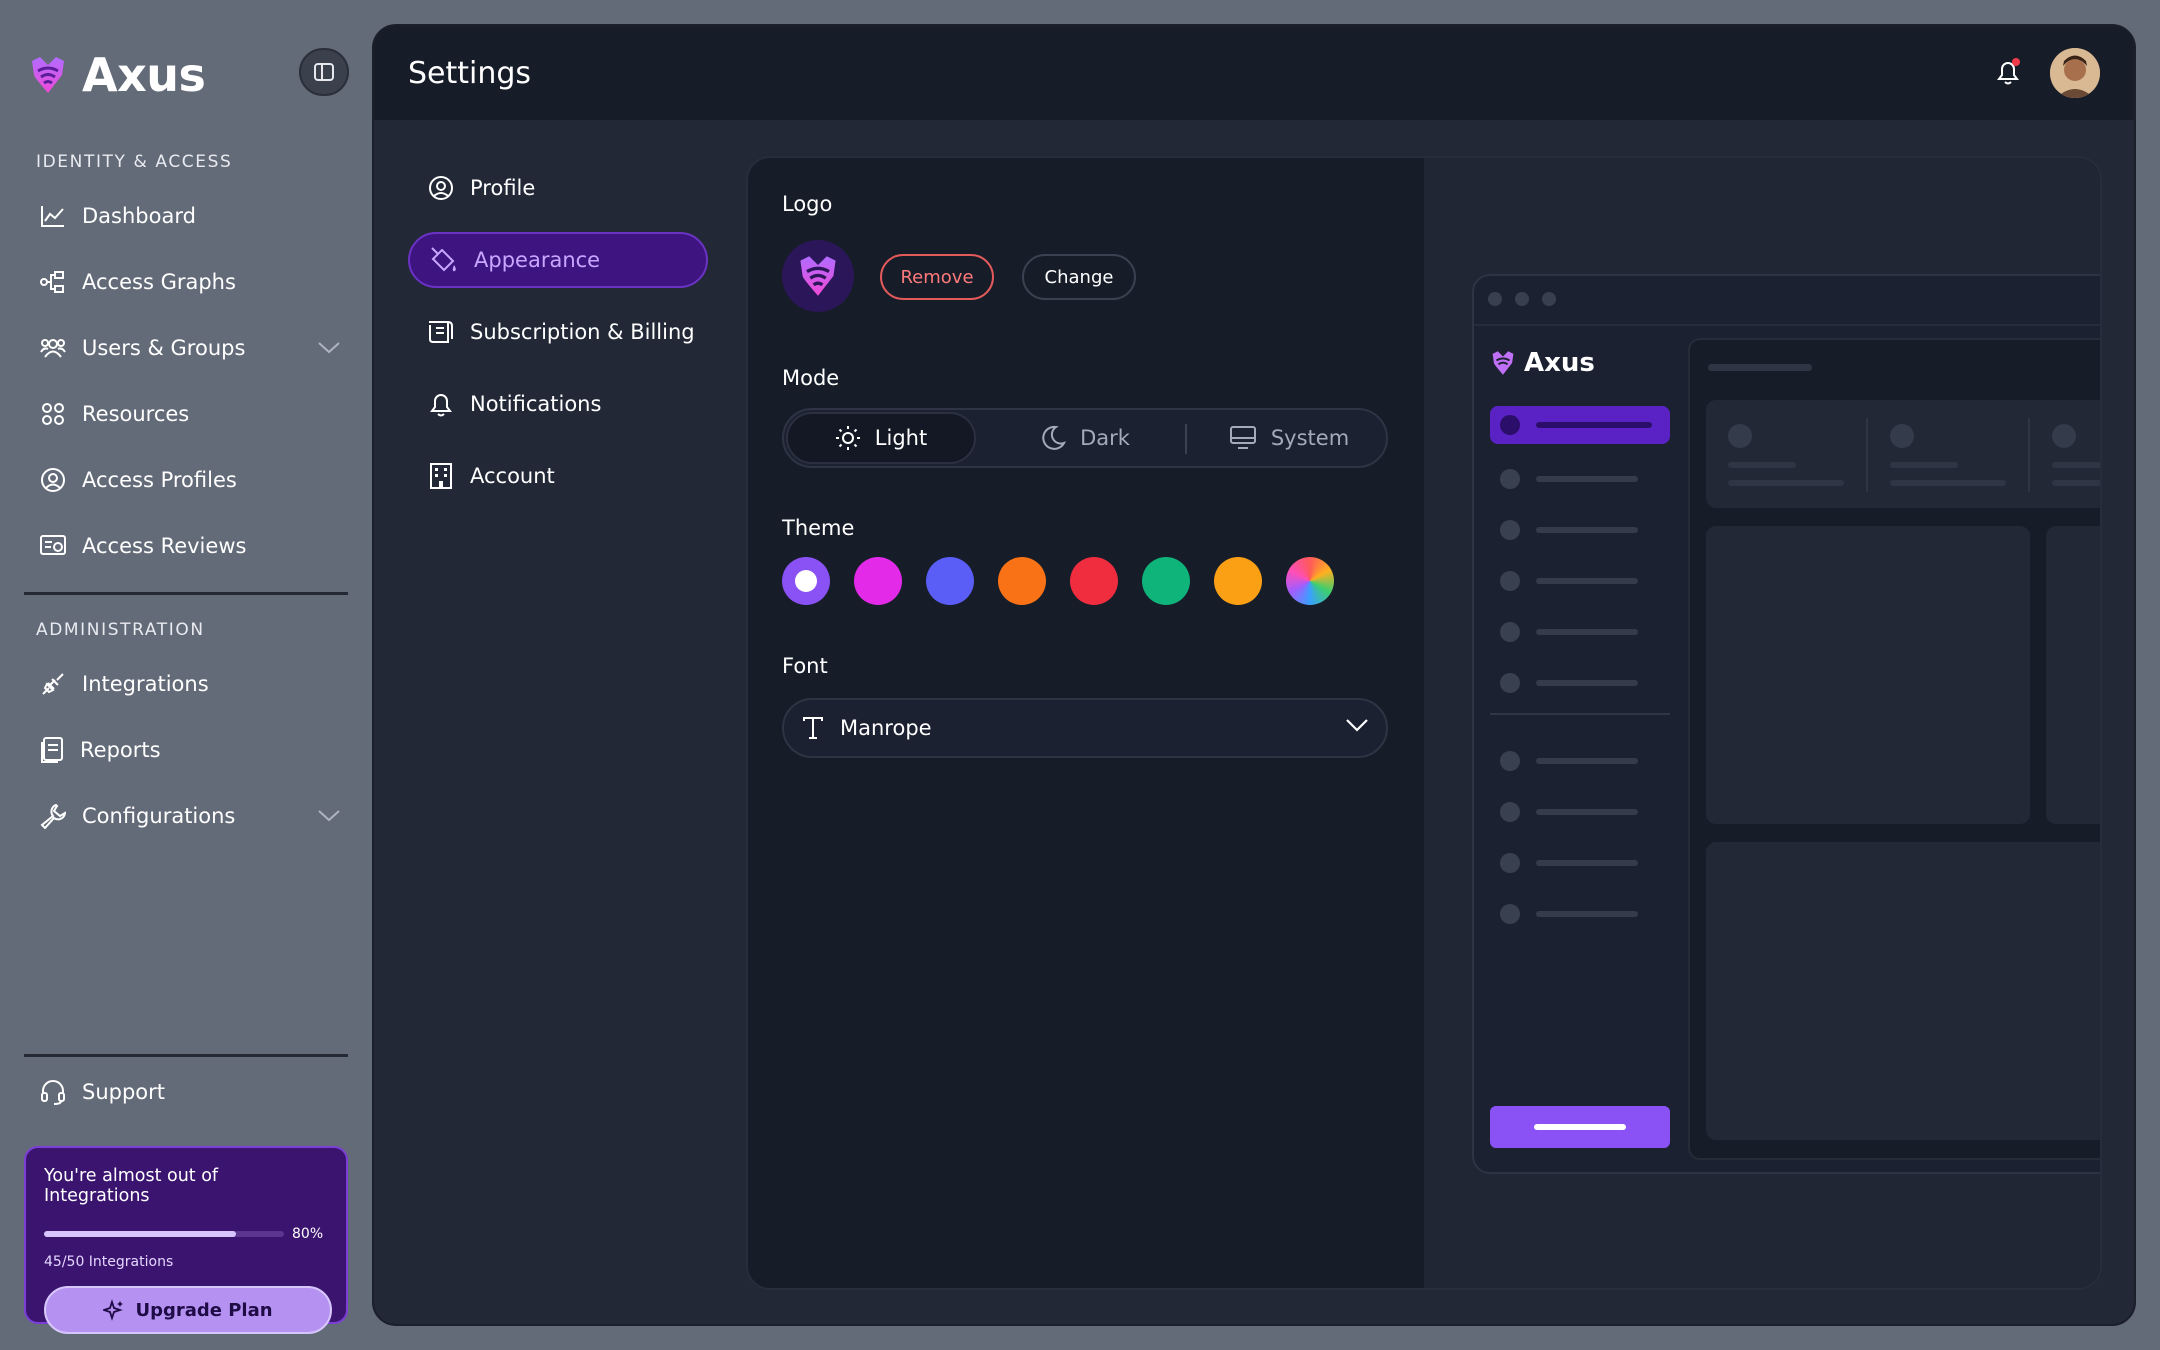 Image resolution: width=2160 pixels, height=1350 pixels. Describe the element at coordinates (818, 528) in the screenshot. I see `theme-label: Theme` at that location.